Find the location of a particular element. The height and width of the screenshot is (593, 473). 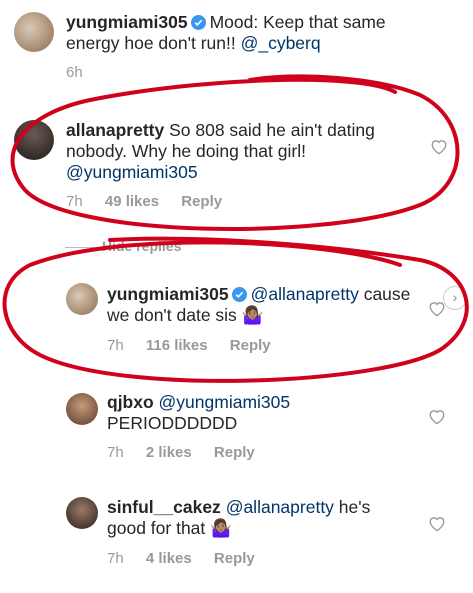

username: qjbxo is located at coordinates (130, 402).